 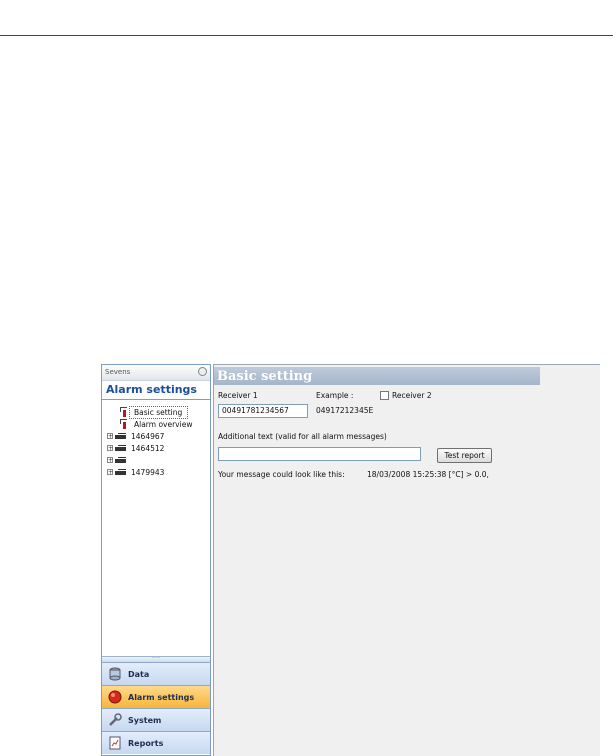 What do you see at coordinates (156, 390) in the screenshot?
I see `pane-title: Alarm settings` at bounding box center [156, 390].